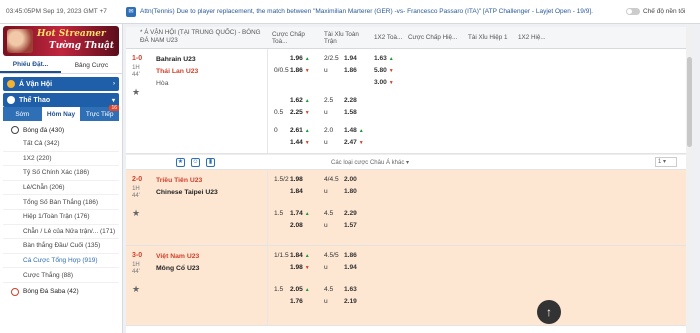 The height and width of the screenshot is (333, 700). What do you see at coordinates (661, 11) in the screenshot?
I see `dark-mode-toggle: Chế độ nền tối` at bounding box center [661, 11].